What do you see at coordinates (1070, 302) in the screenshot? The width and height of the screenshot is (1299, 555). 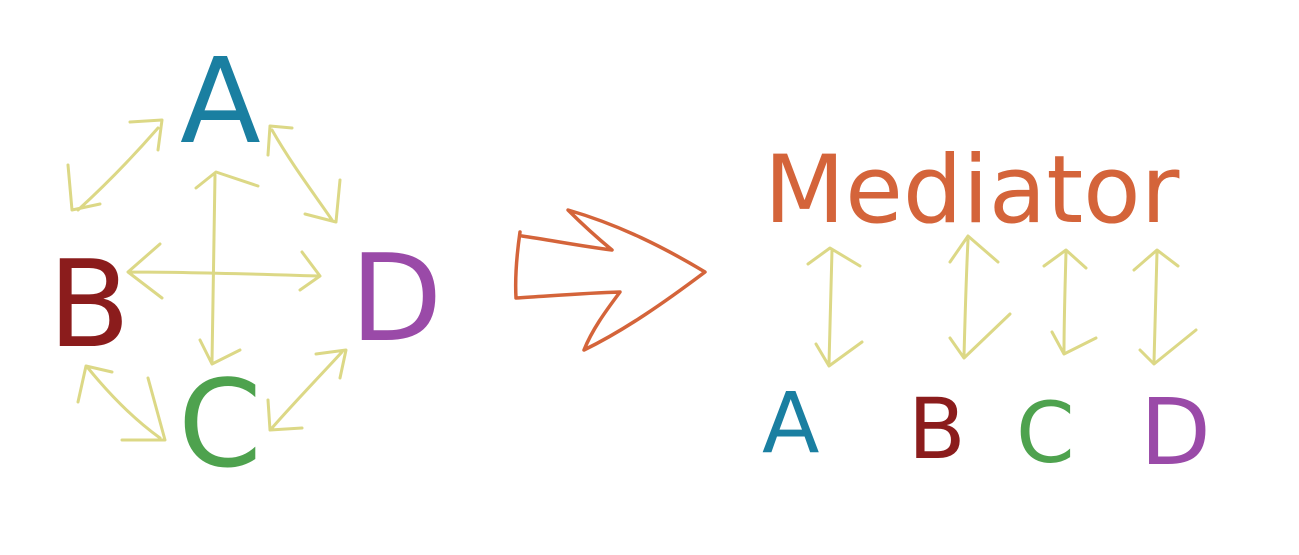 I see `arrow-mediator-c` at bounding box center [1070, 302].